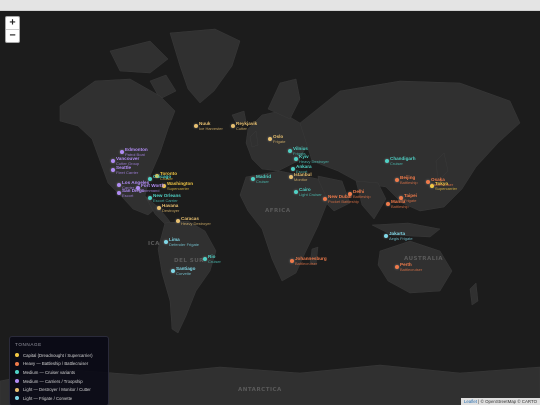  What do you see at coordinates (162, 176) in the screenshot?
I see `port-name: Chicago` at bounding box center [162, 176].